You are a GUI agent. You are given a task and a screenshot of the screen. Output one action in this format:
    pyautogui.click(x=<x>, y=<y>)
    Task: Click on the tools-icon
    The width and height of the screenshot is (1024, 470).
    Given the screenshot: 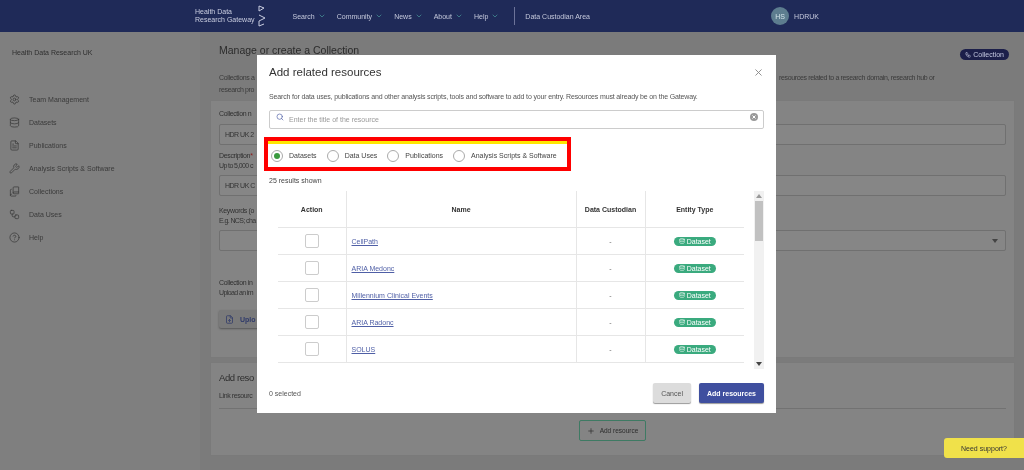 What is the action you would take?
    pyautogui.click(x=14, y=168)
    